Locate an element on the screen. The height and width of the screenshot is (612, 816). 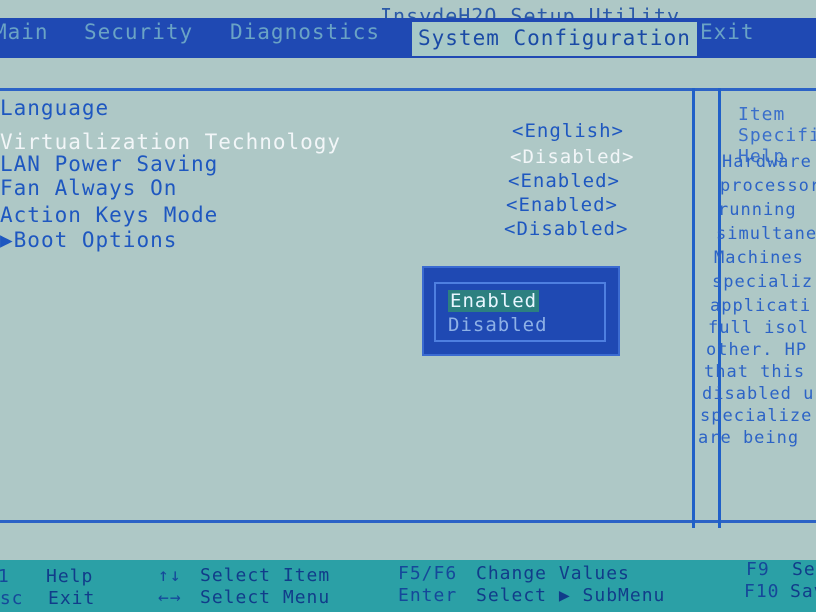
help-line: processor is located at coordinates (768, 186).